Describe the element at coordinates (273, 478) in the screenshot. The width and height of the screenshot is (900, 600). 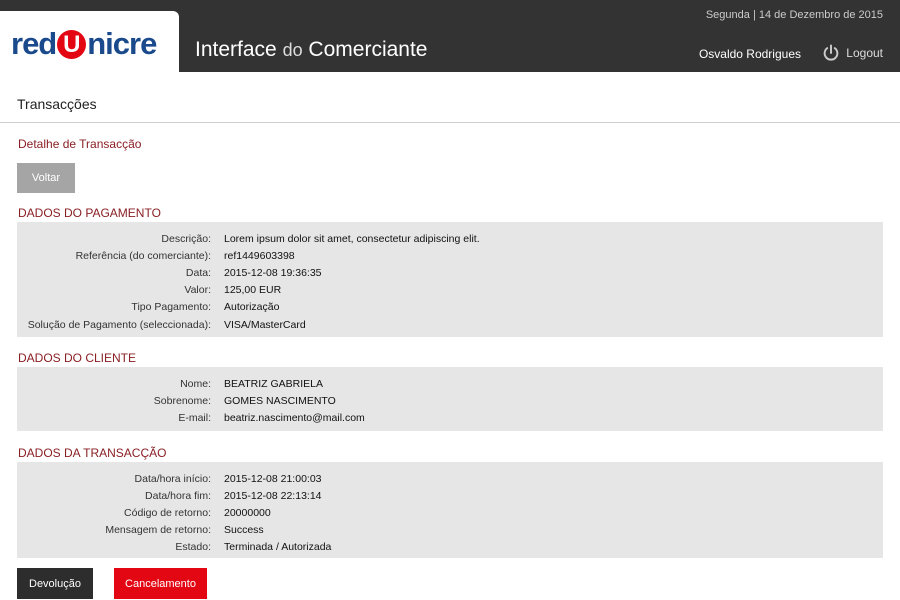
I see `field-value: 2015-12-08 21:00:03` at that location.